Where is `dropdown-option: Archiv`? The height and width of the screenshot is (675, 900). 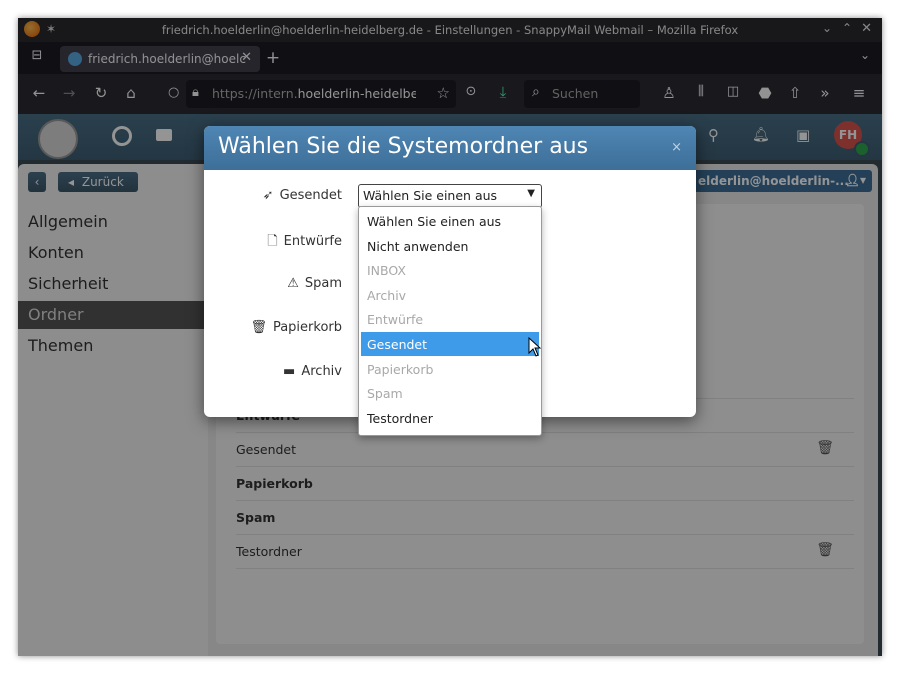
dropdown-option: Archiv is located at coordinates (450, 295).